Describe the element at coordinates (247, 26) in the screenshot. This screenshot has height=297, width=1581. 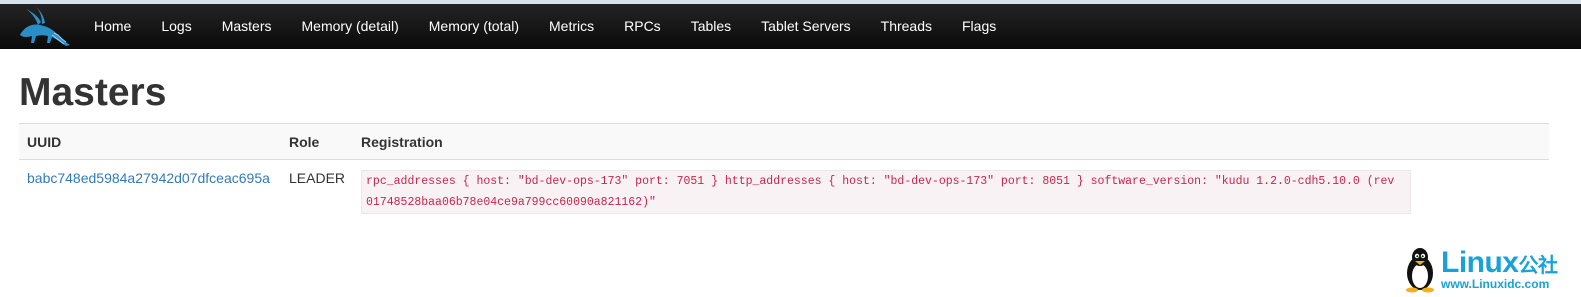
I see `nav-masters: Masters` at that location.